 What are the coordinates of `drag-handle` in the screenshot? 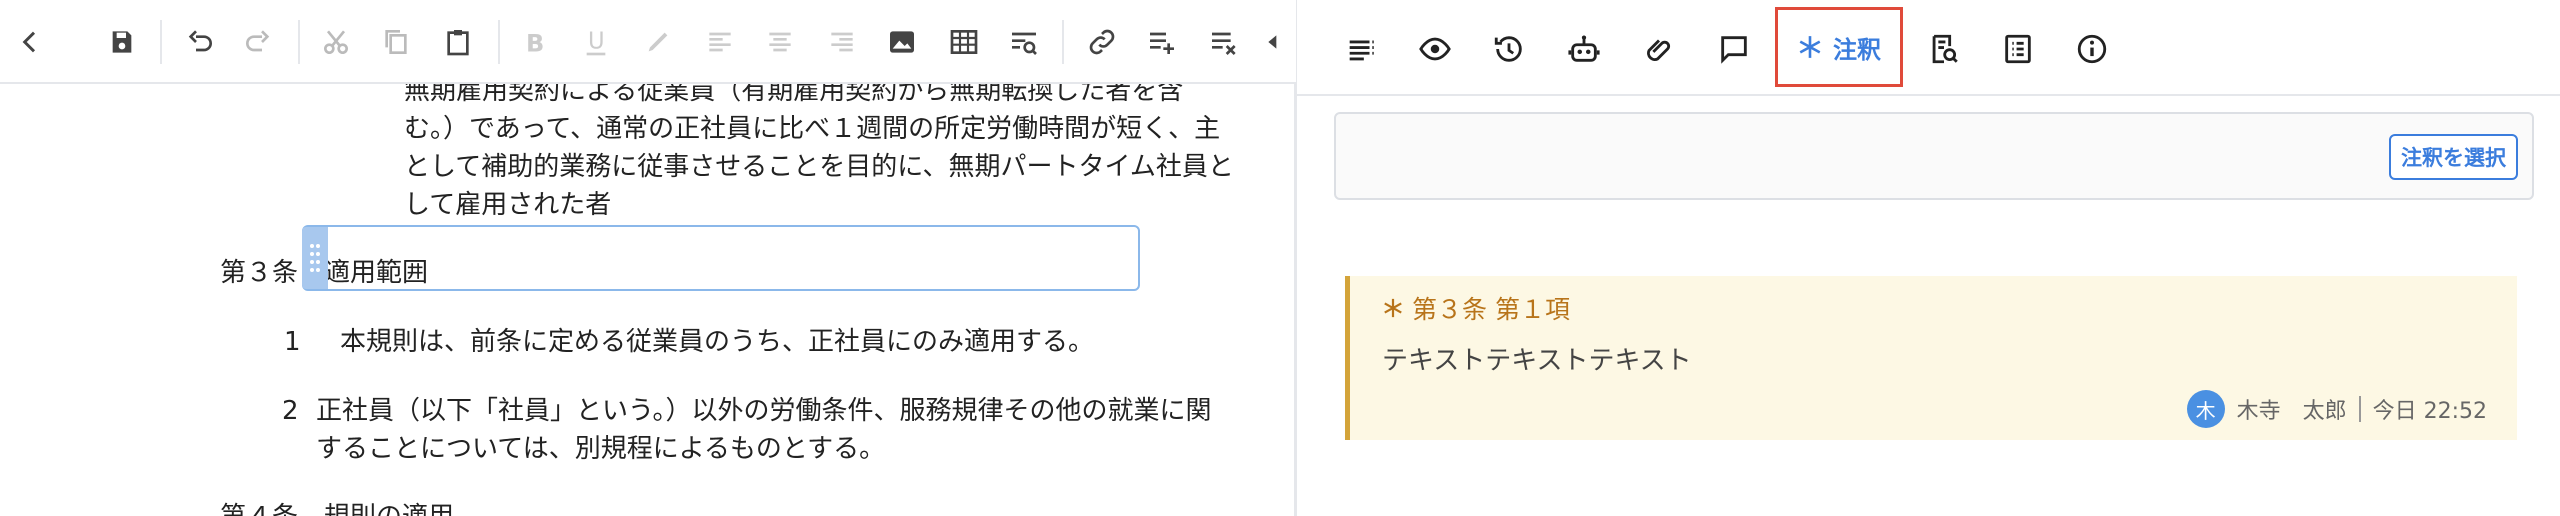 It's located at (315, 258).